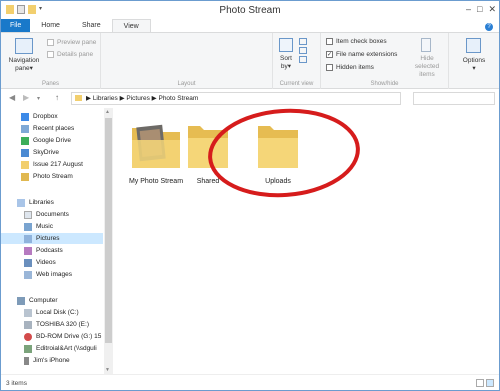 The image size is (500, 391). What do you see at coordinates (28, 262) in the screenshot?
I see `videos-icon` at bounding box center [28, 262].